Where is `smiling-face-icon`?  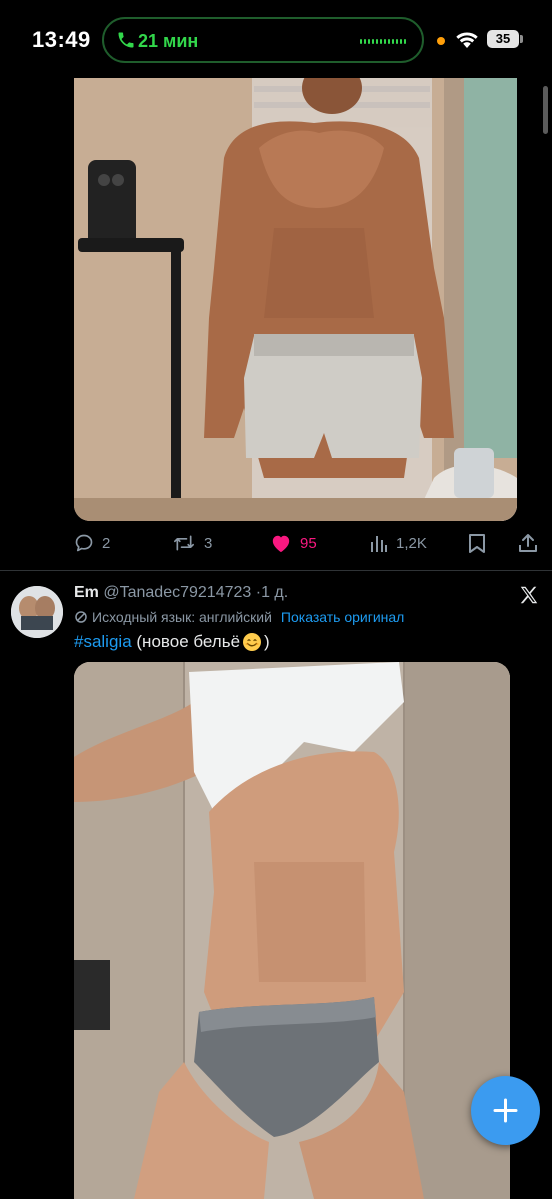 smiling-face-icon is located at coordinates (252, 642).